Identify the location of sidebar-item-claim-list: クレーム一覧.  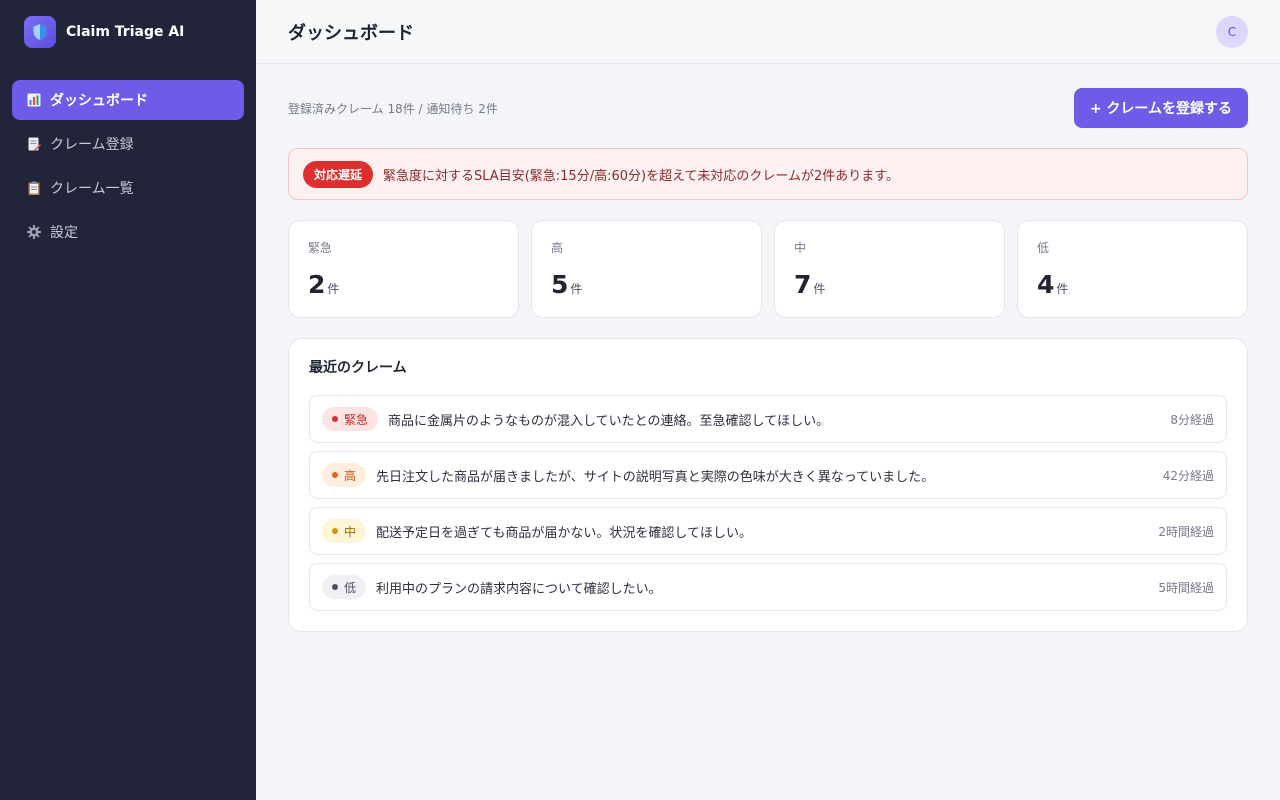
(128, 188).